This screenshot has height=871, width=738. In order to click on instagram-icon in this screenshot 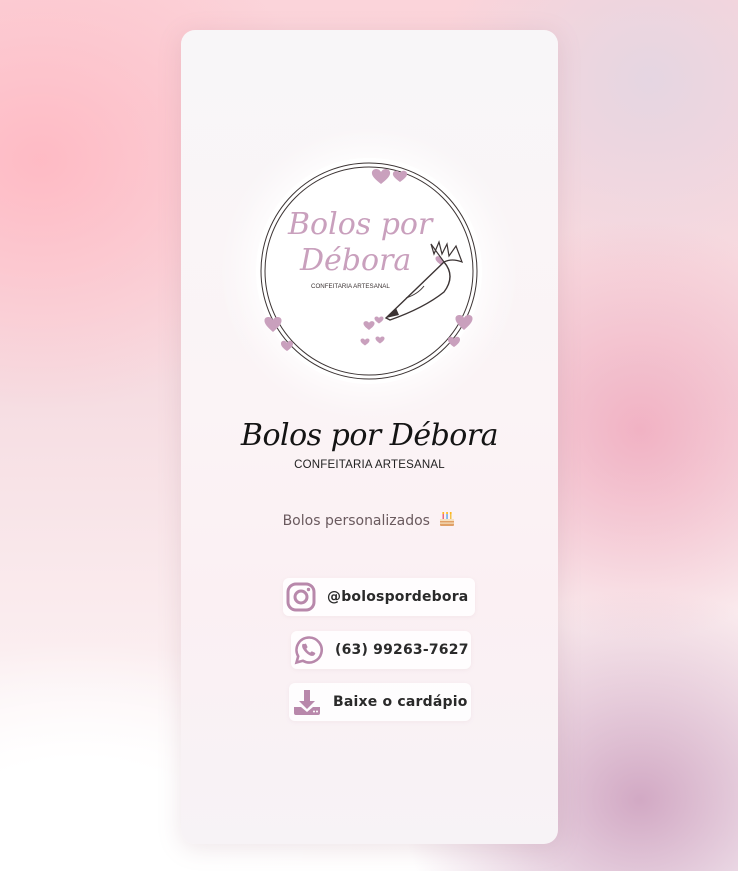, I will do `click(301, 597)`.